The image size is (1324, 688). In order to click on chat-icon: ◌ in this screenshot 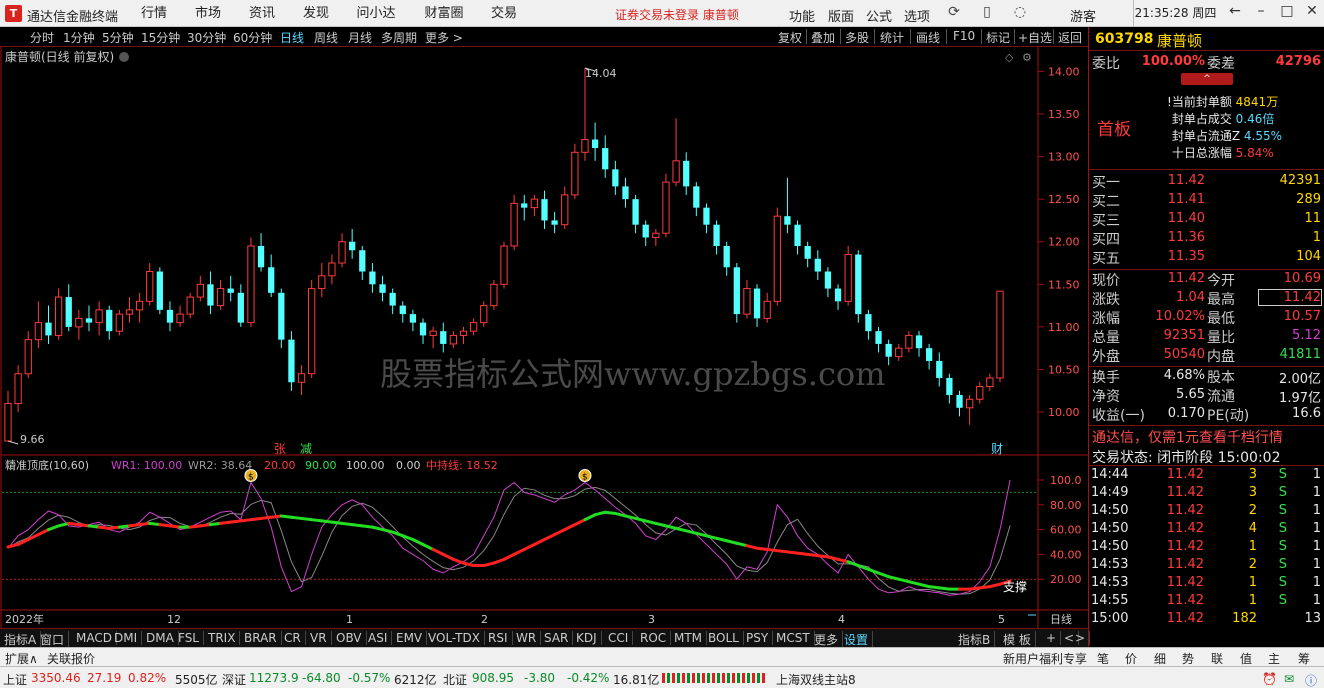, I will do `click(1020, 13)`.